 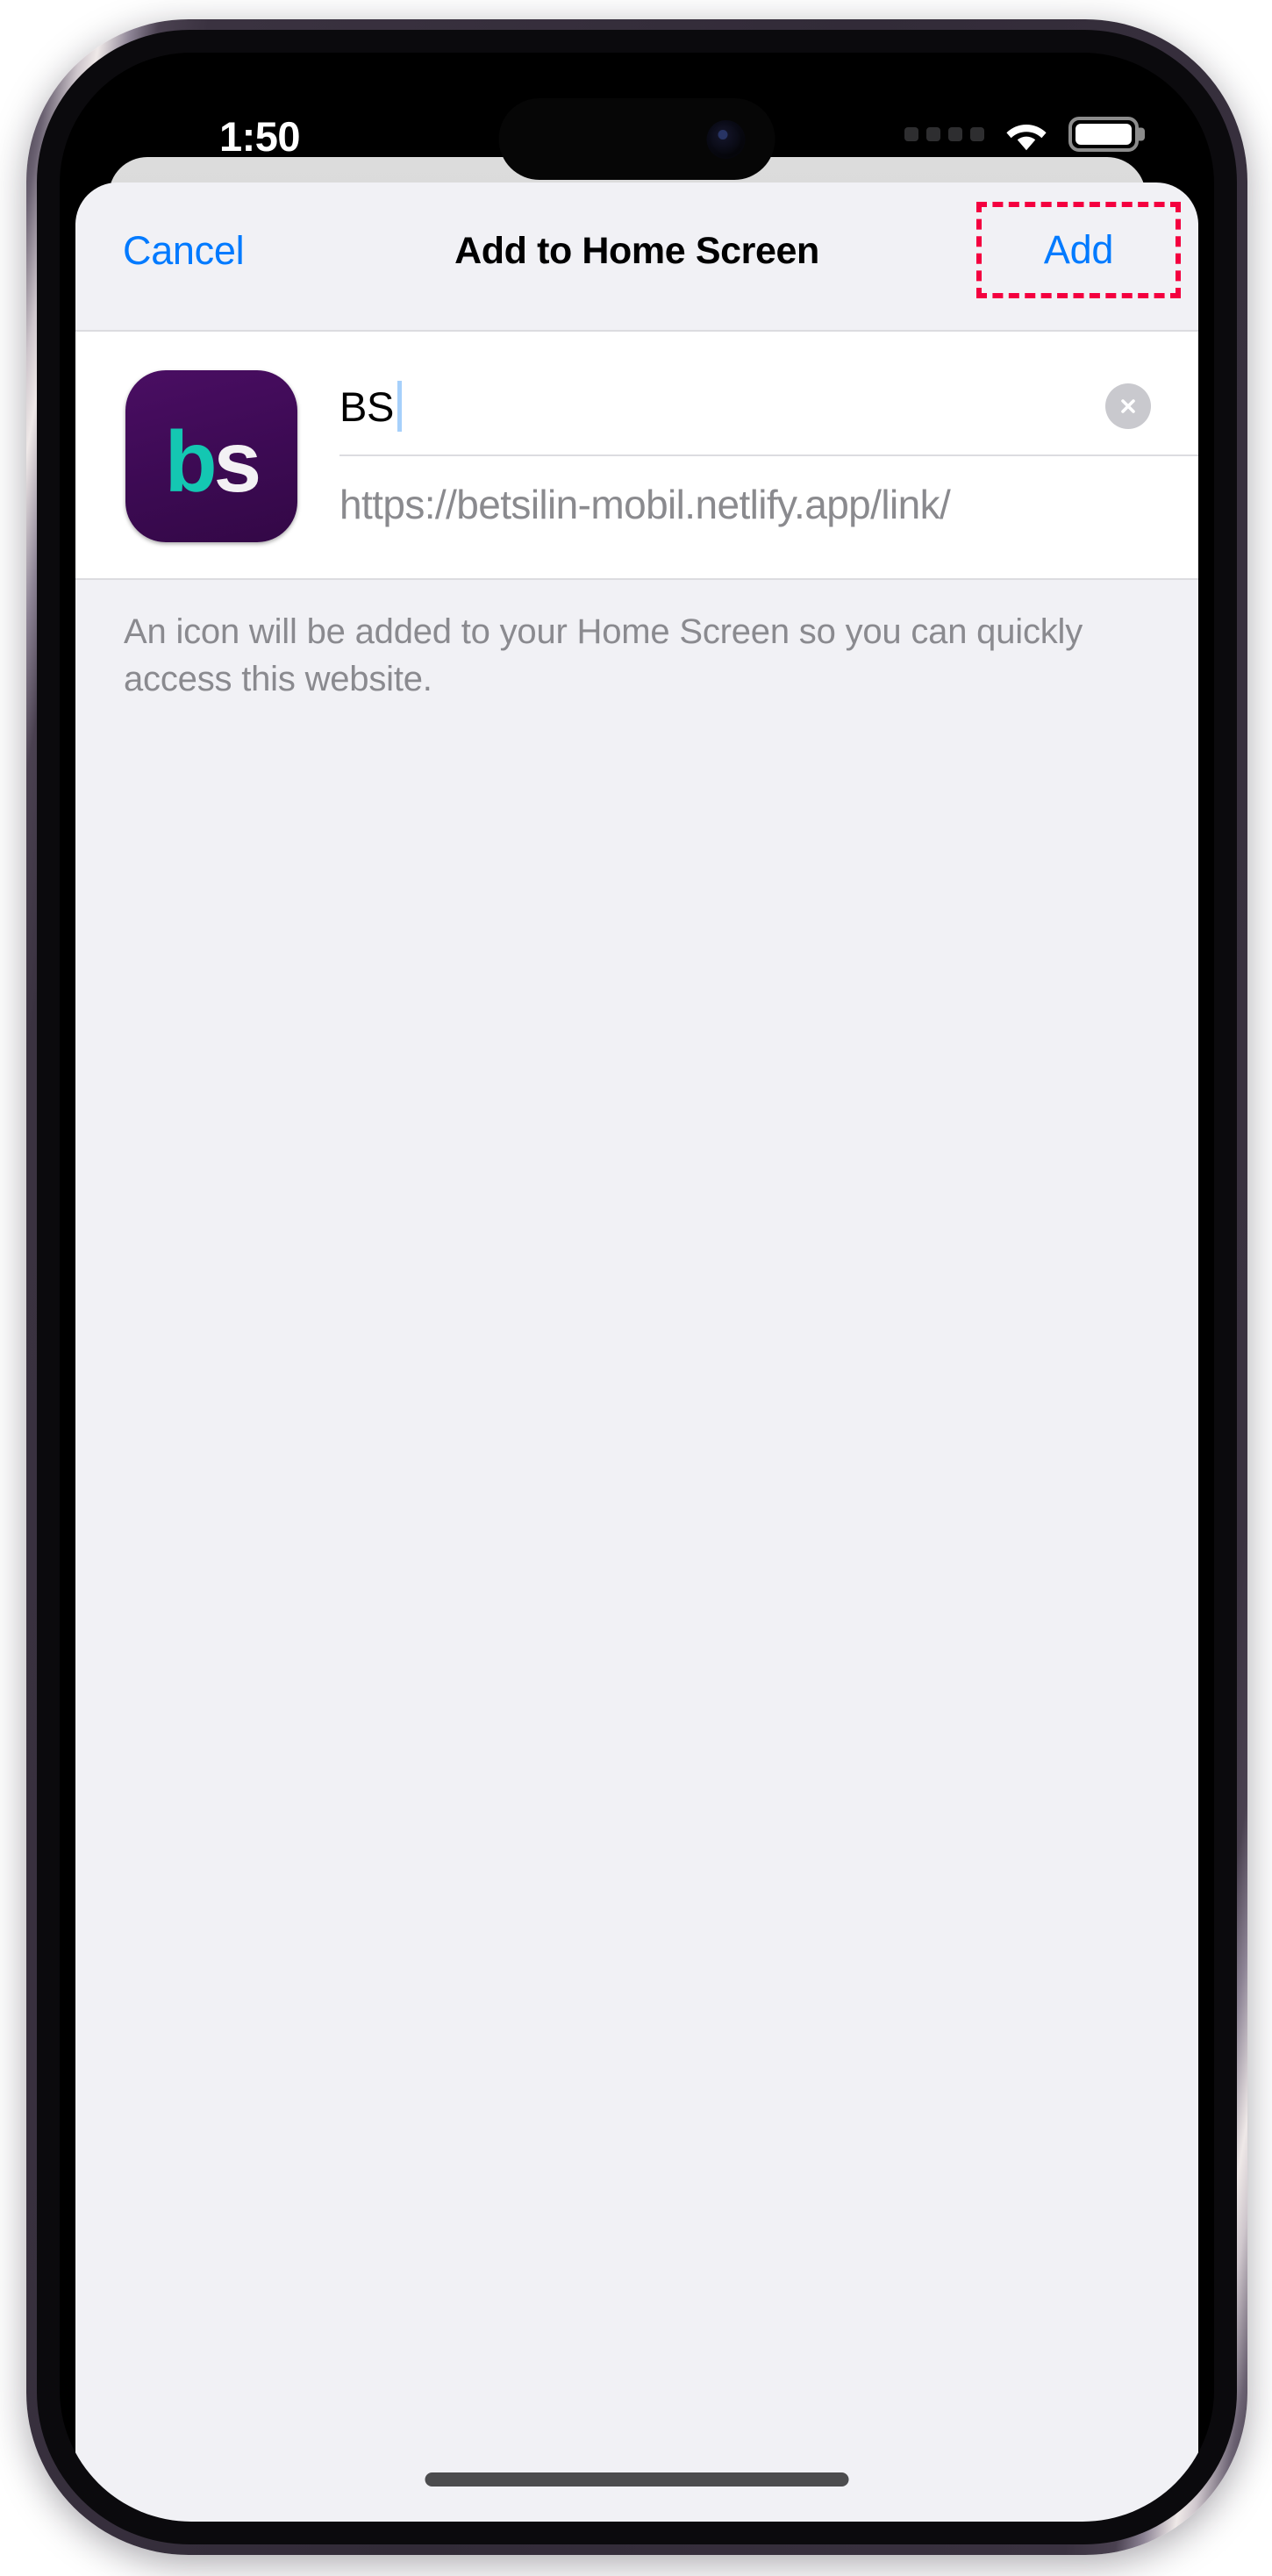 What do you see at coordinates (768, 407) in the screenshot?
I see `name-field-row: BS` at bounding box center [768, 407].